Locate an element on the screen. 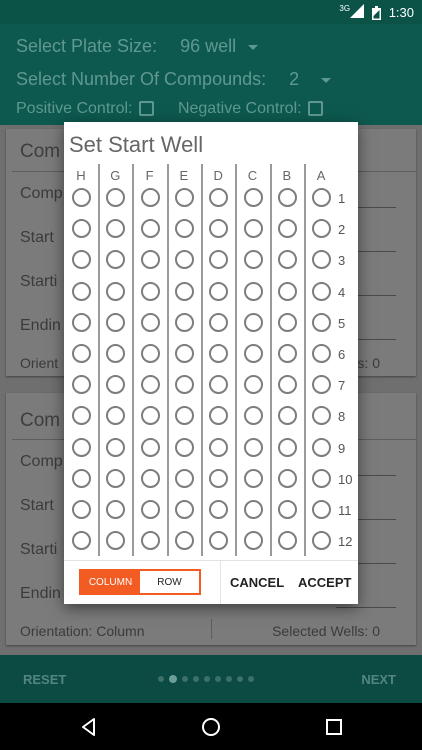 This screenshot has width=422, height=750. cancel-button: CANCEL is located at coordinates (257, 582).